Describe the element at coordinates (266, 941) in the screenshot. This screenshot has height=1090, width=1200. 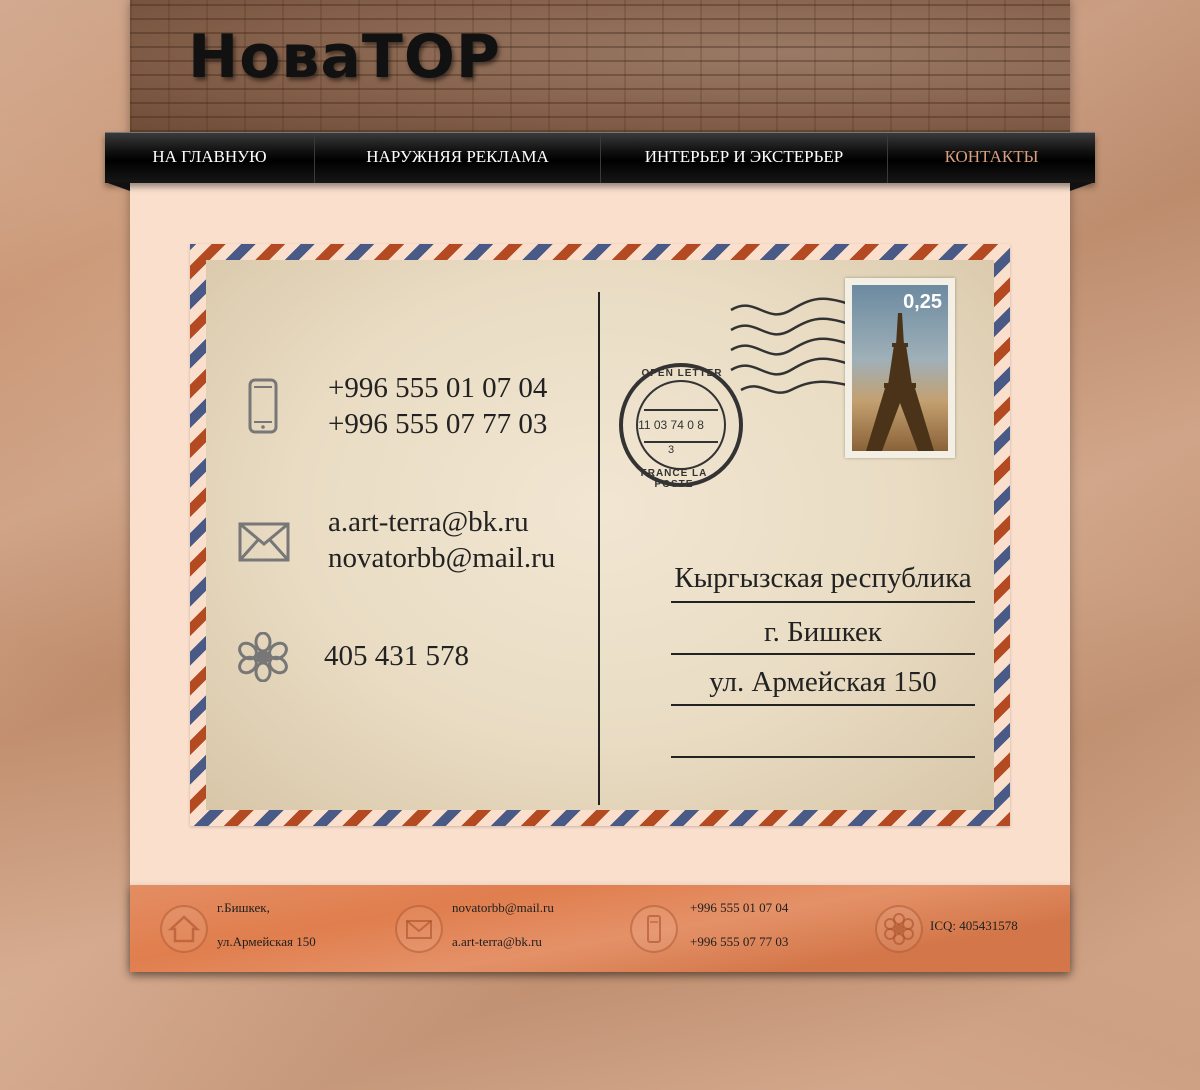
I see `footer-address-line2: ул.Армейская 150` at that location.